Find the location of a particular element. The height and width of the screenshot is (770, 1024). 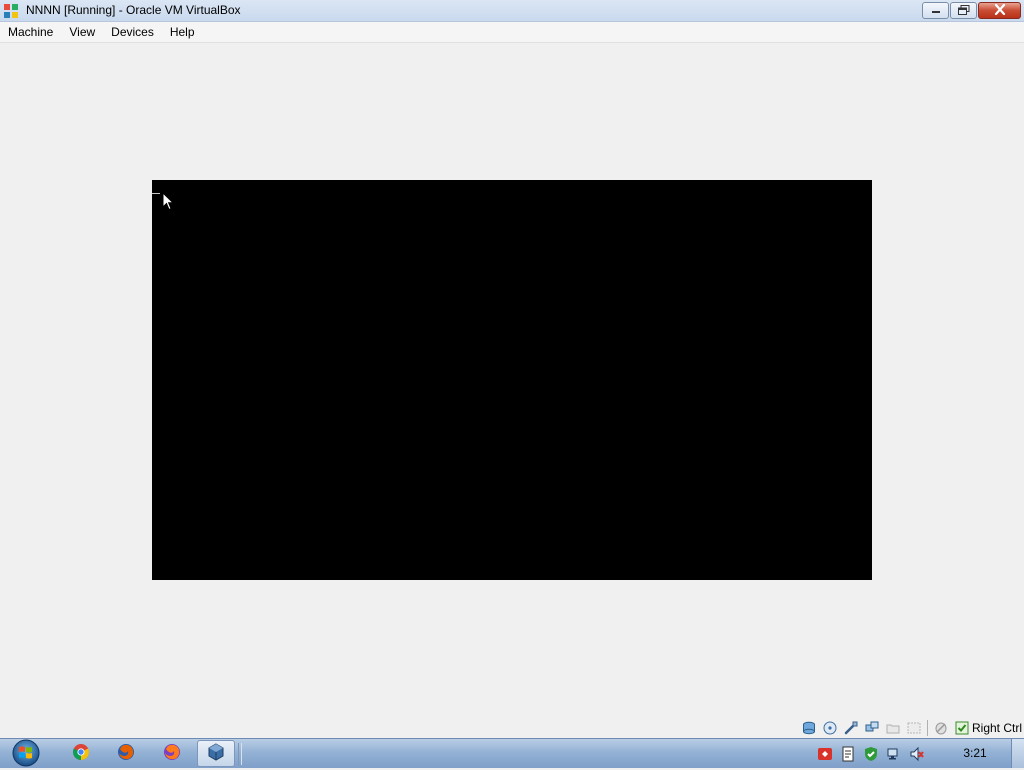

menu-help: Help is located at coordinates (182, 32).